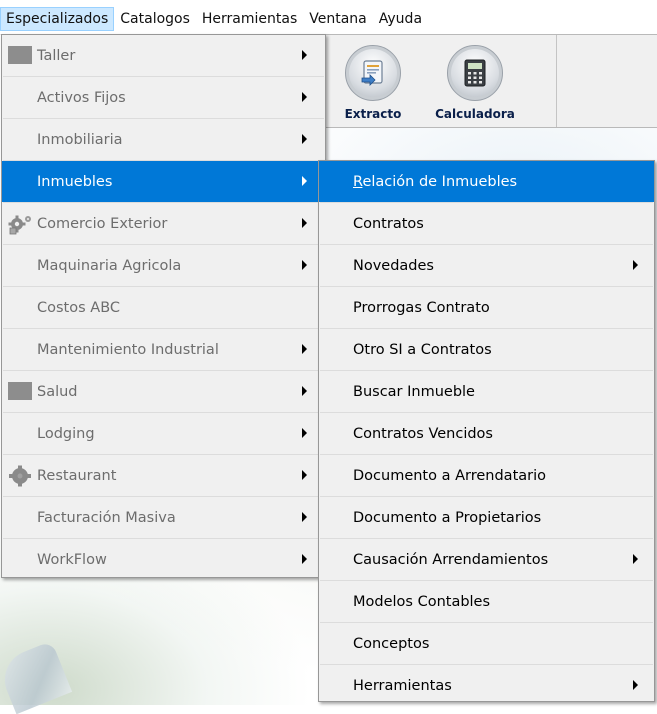 Image resolution: width=657 pixels, height=714 pixels. Describe the element at coordinates (163, 475) in the screenshot. I see `menu-item-restaurant: Restaurant` at that location.